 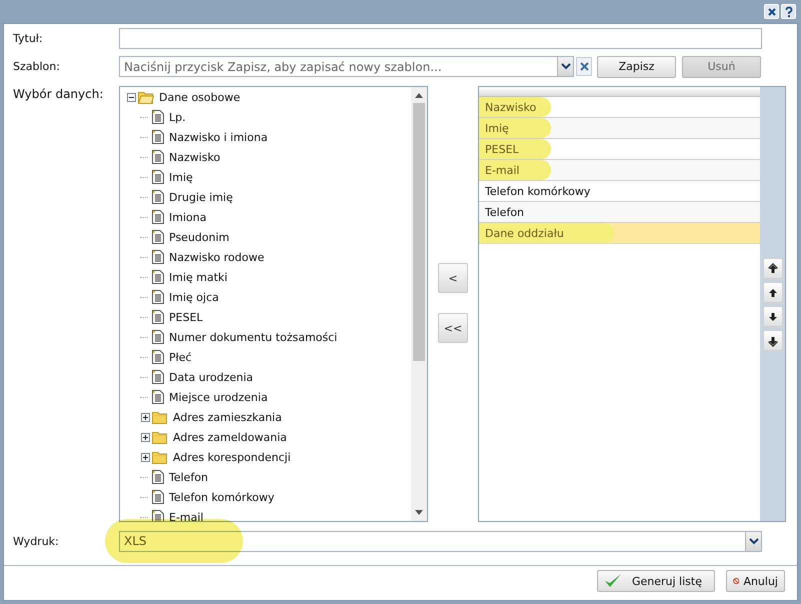 What do you see at coordinates (201, 197) in the screenshot?
I see `tree-item: Drugie imię` at bounding box center [201, 197].